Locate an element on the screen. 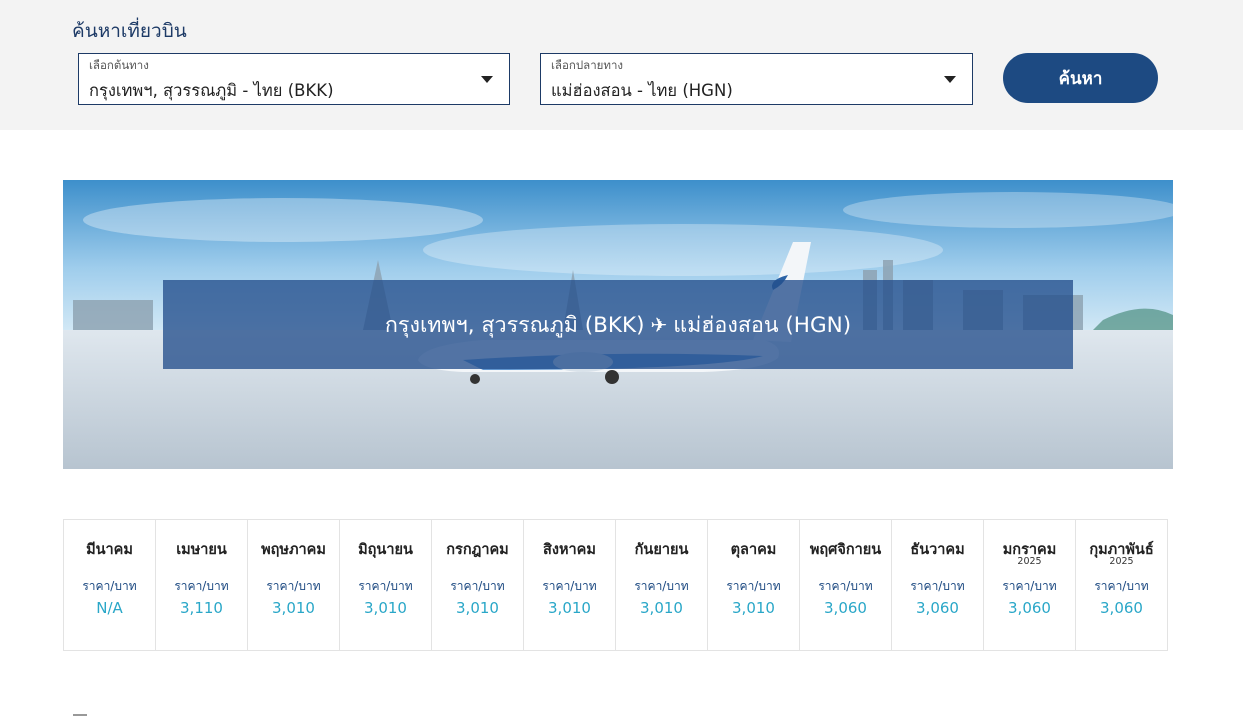 The width and height of the screenshot is (1243, 721). fare-month-card: พฤษภาคม ราคา/บาท 3,010 is located at coordinates (294, 585).